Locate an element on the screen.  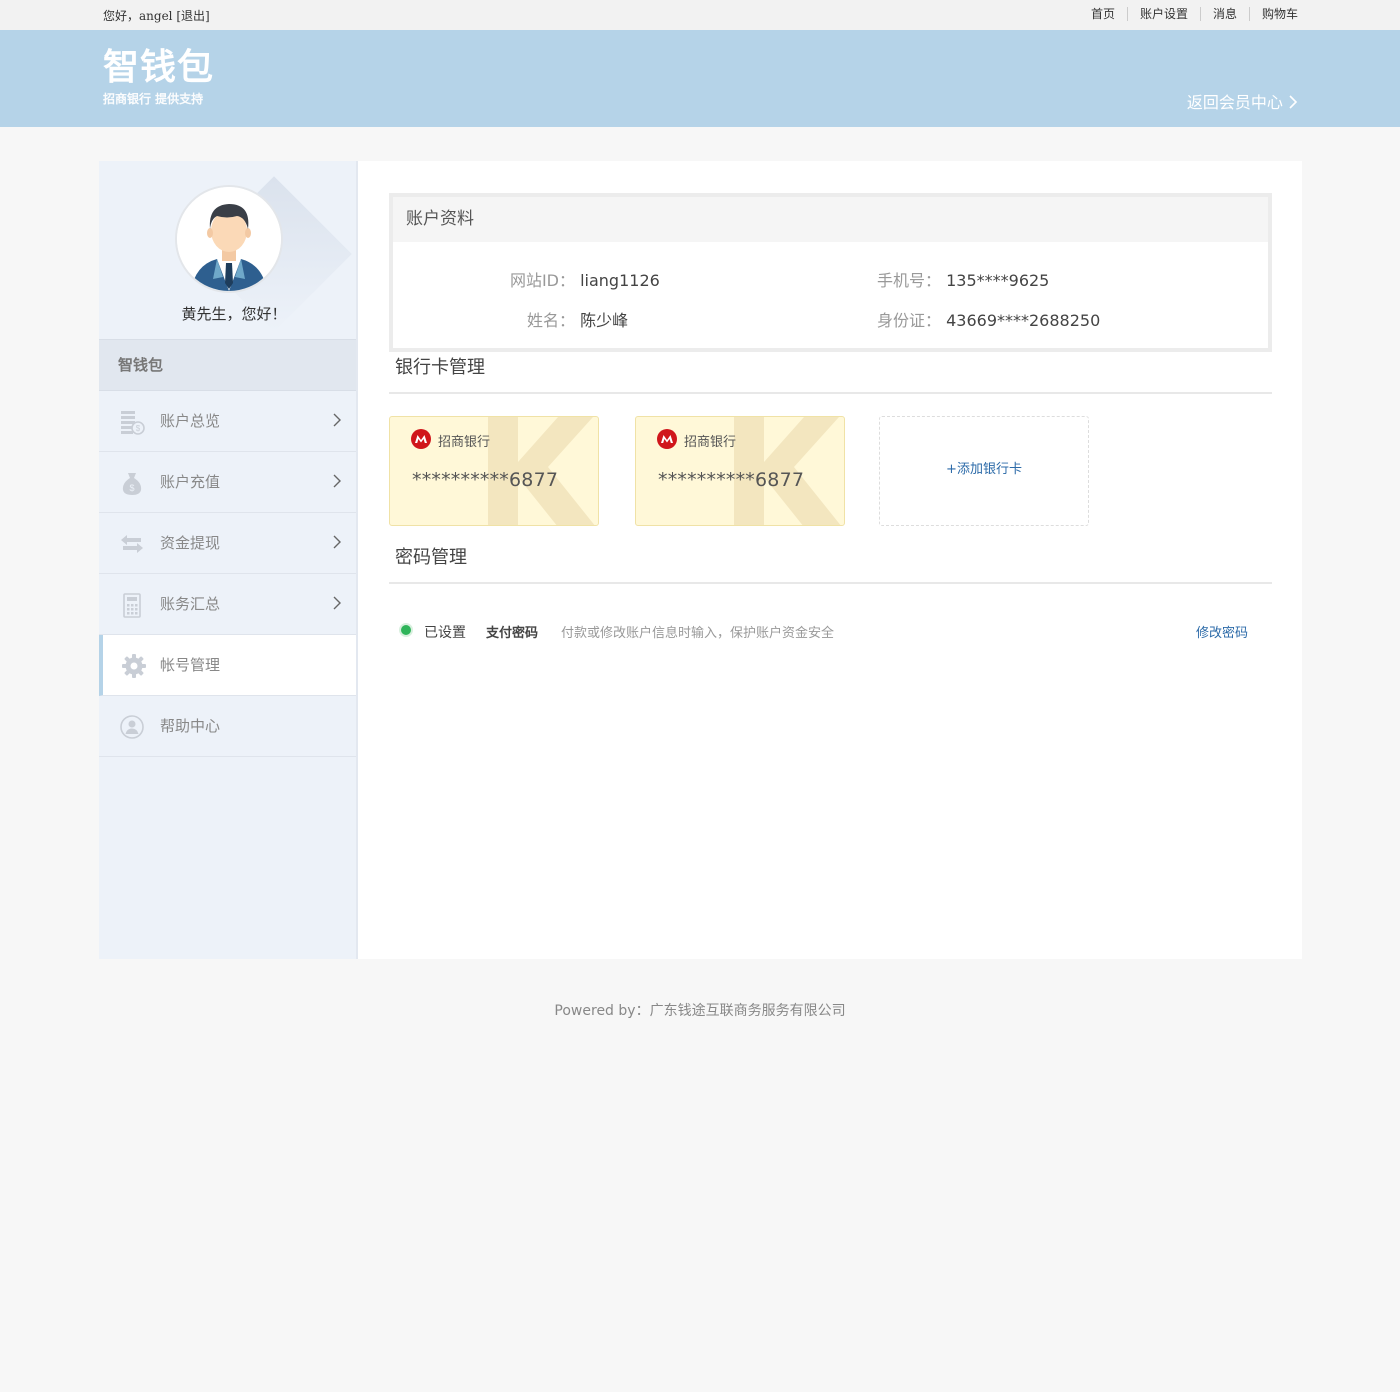
bank-card-section-title: 银行卡管理 is located at coordinates (830, 373).